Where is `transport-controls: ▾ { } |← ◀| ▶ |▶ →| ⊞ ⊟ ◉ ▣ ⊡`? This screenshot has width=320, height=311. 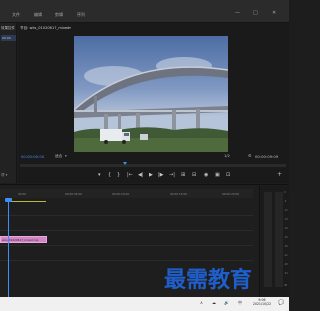 transport-controls: ▾ { } |← ◀| ▶ |▶ →| ⊞ ⊟ ◉ ▣ ⊡ is located at coordinates (174, 176).